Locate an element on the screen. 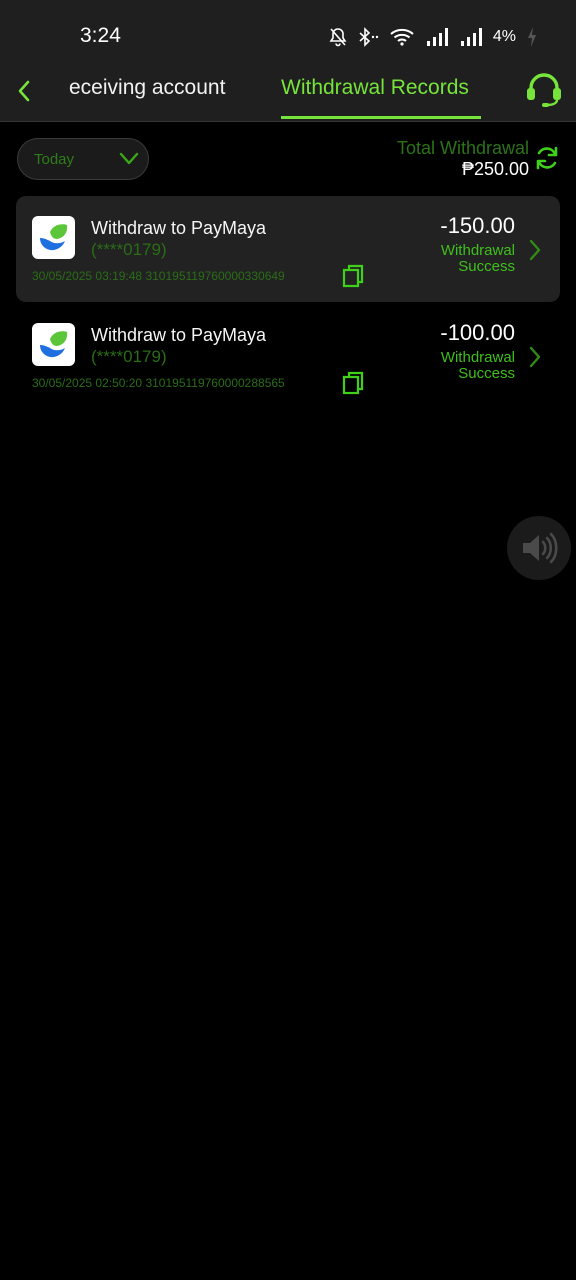  record-datetime: 30/05/2025 02:50:20 is located at coordinates (87, 383).